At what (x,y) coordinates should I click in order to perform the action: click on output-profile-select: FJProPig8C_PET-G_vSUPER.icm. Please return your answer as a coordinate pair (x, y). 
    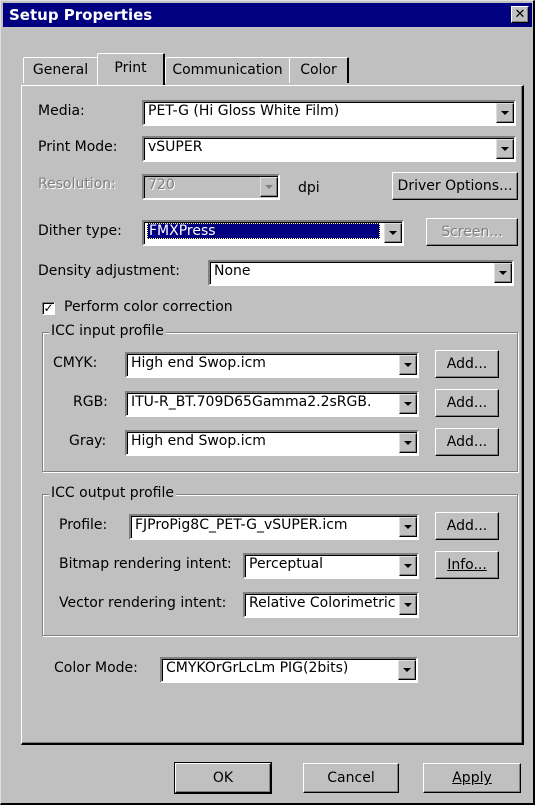
    Looking at the image, I should click on (274, 527).